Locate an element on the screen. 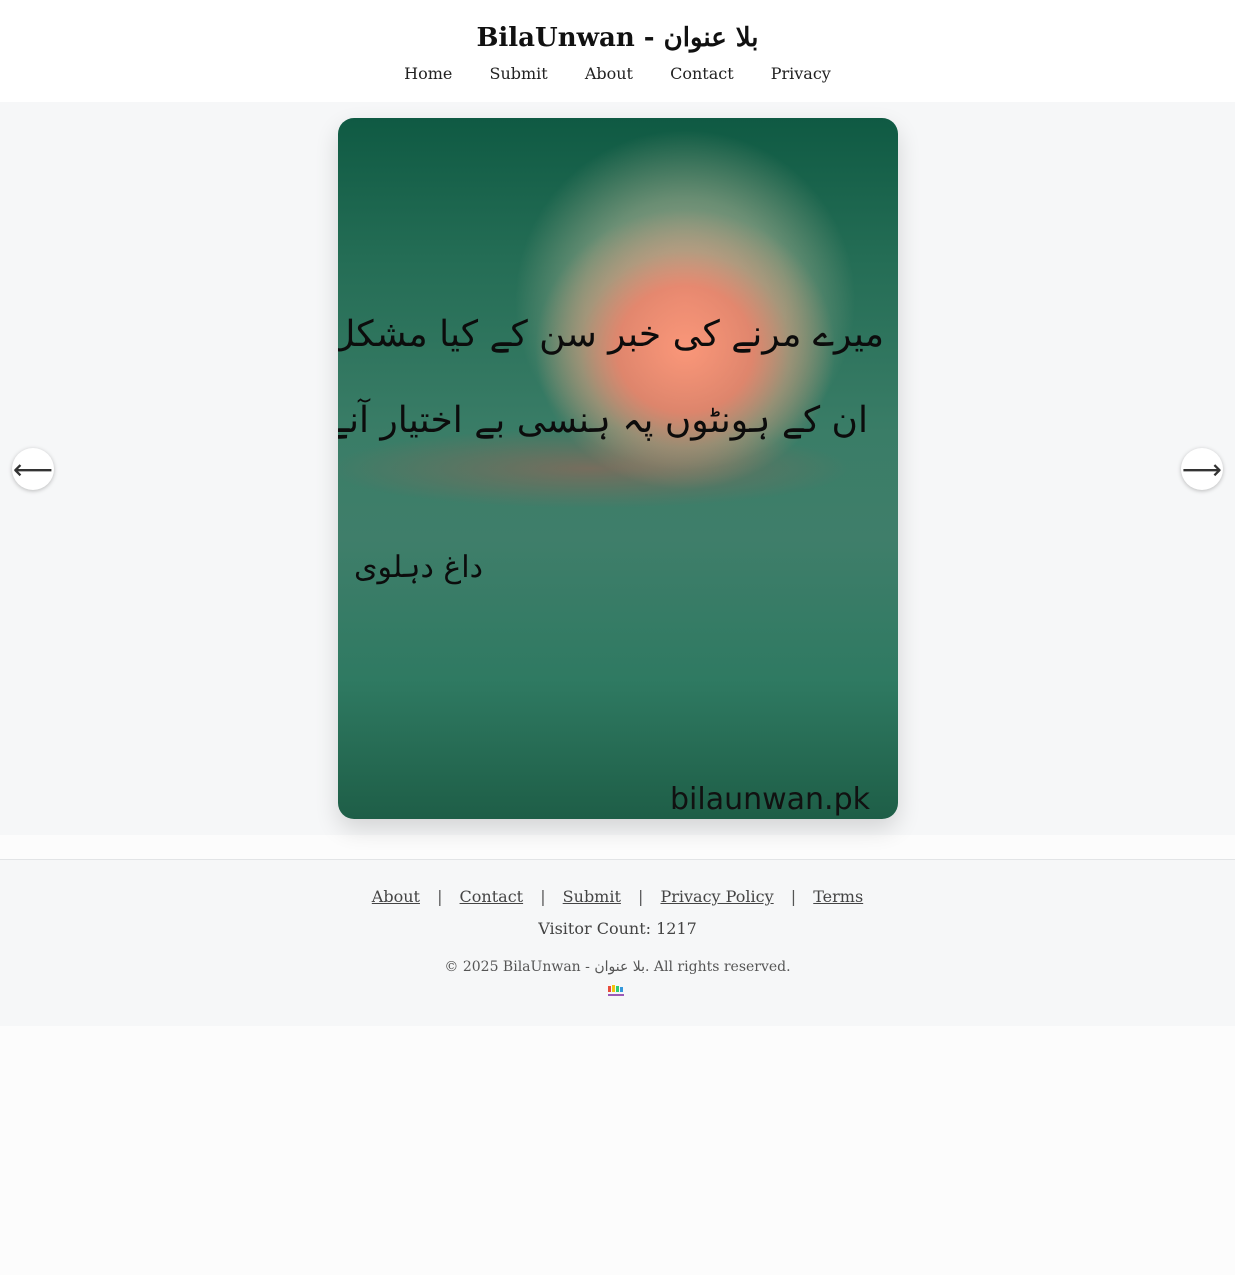 This screenshot has height=1275, width=1235. previous-arrow-button: ⟵ is located at coordinates (33, 469).